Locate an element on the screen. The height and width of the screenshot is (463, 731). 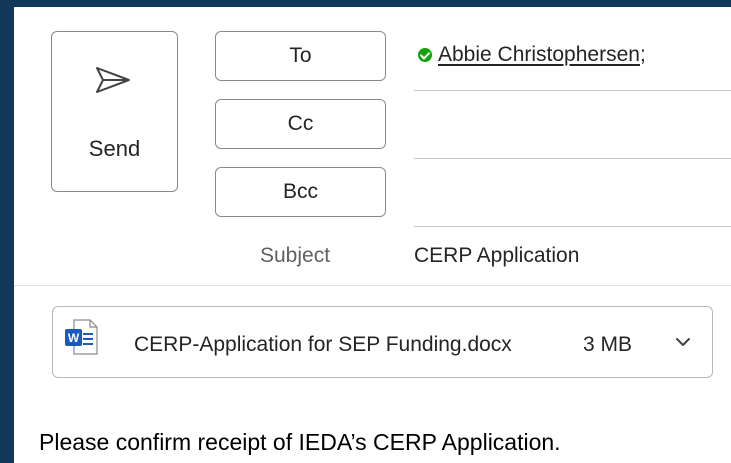
to-field-underline is located at coordinates (572, 90).